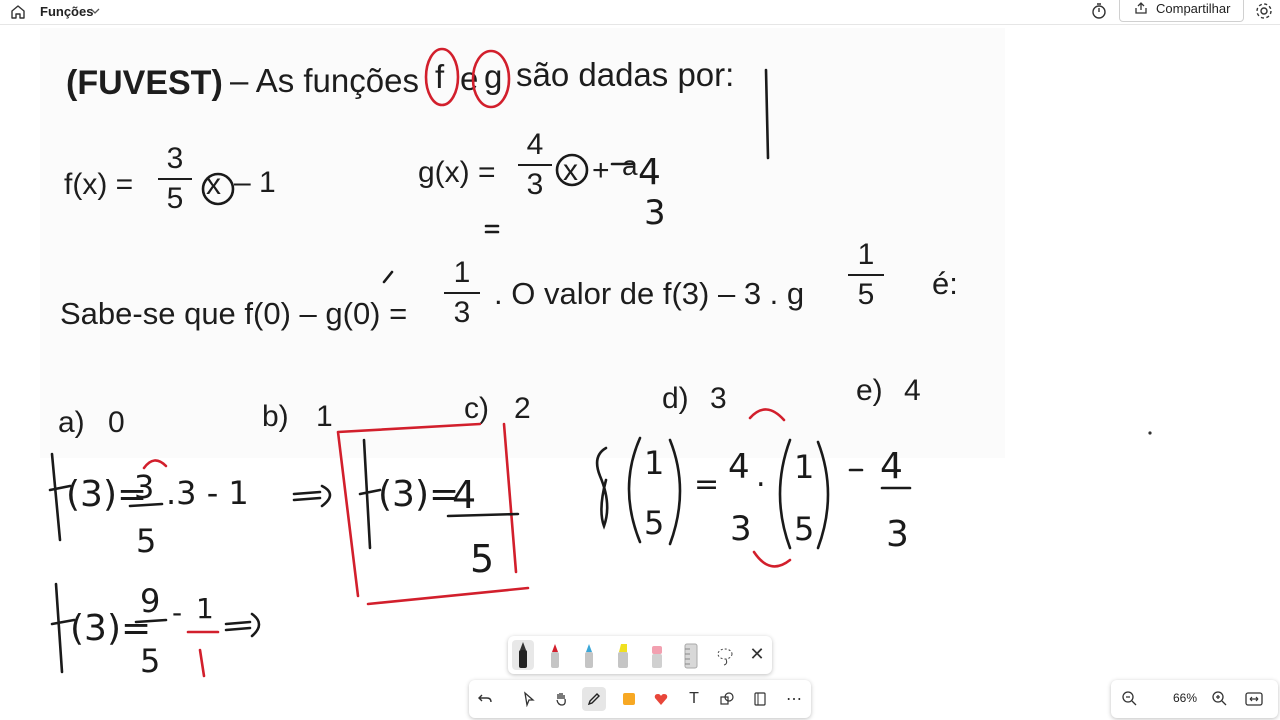 This screenshot has width=1280, height=720. What do you see at coordinates (757, 654) in the screenshot?
I see `close-icon: ✕` at bounding box center [757, 654].